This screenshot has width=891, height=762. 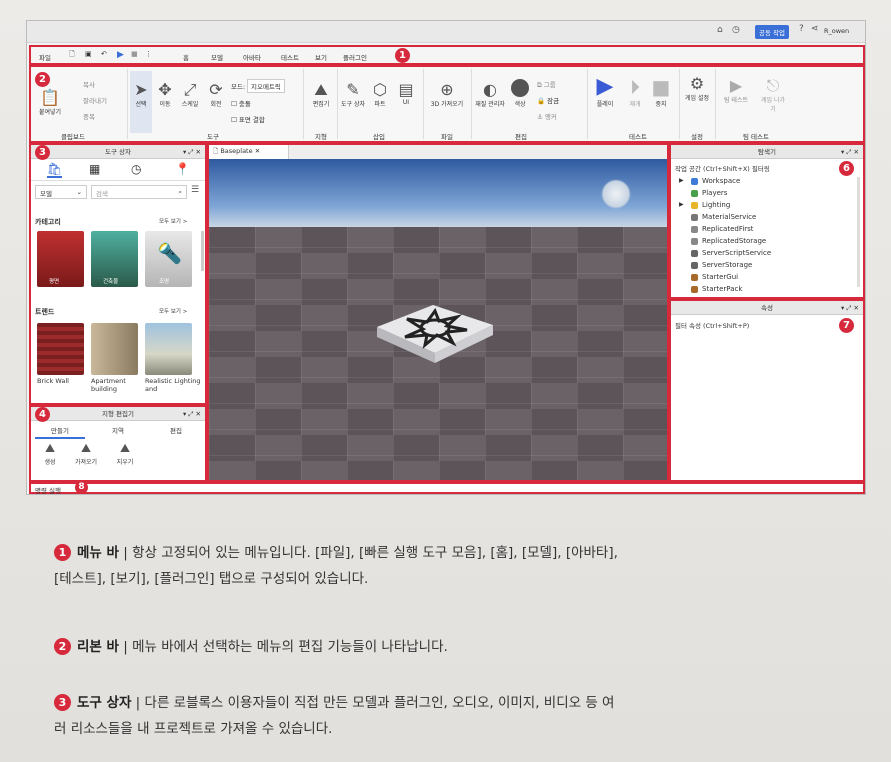 What do you see at coordinates (767, 390) in the screenshot?
I see `properties-panel: 속성 ▾ ⤢ ✕ 필터 속성 (Ctrl+Shift+P) 7` at bounding box center [767, 390].